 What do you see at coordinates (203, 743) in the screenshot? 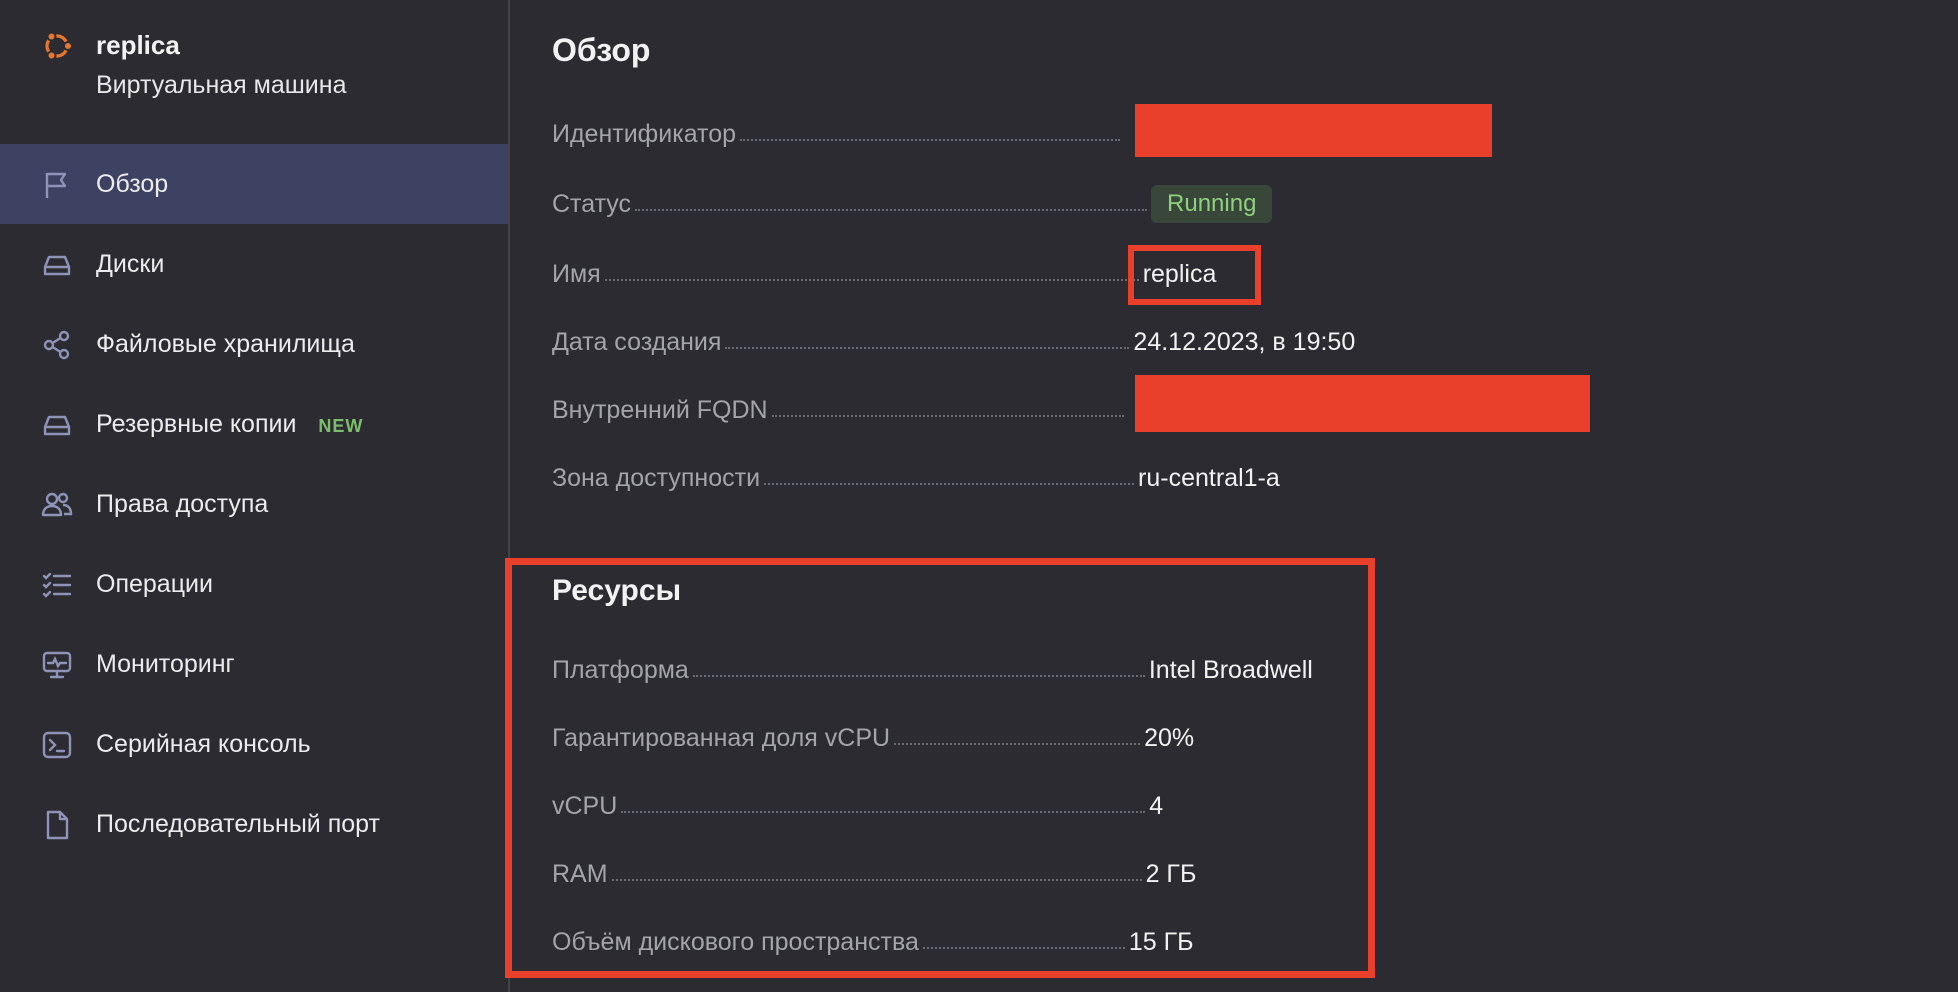
I see `sidebar-item-label: Серийная консоль` at bounding box center [203, 743].